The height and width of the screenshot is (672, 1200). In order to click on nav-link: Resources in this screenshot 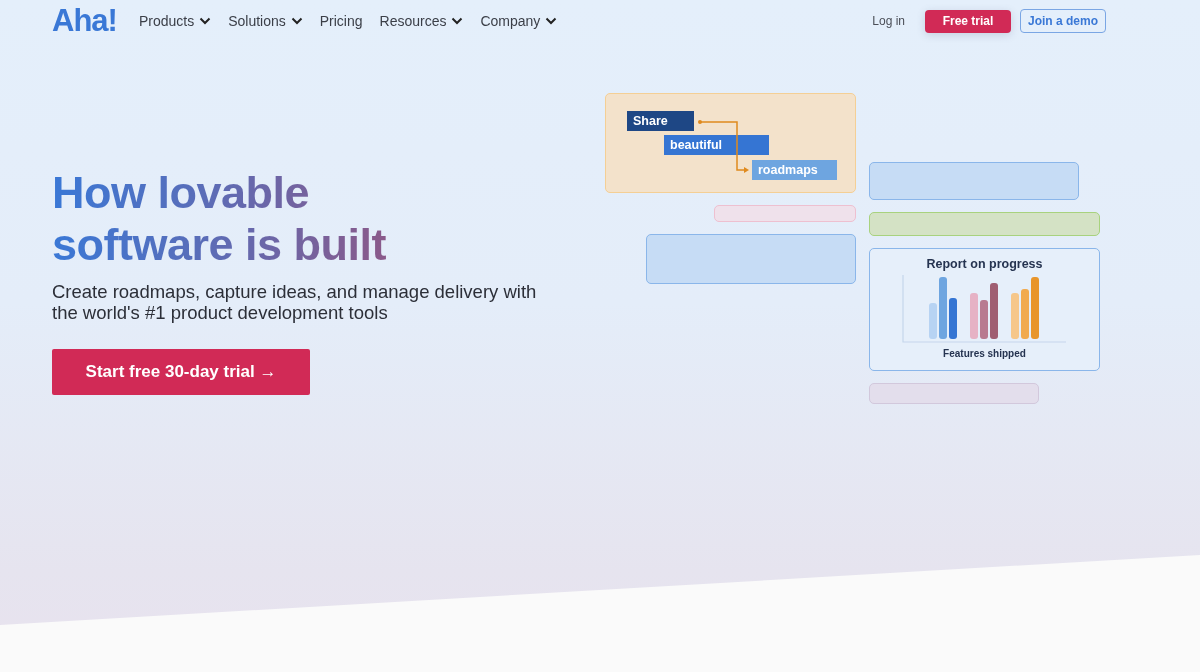, I will do `click(421, 21)`.